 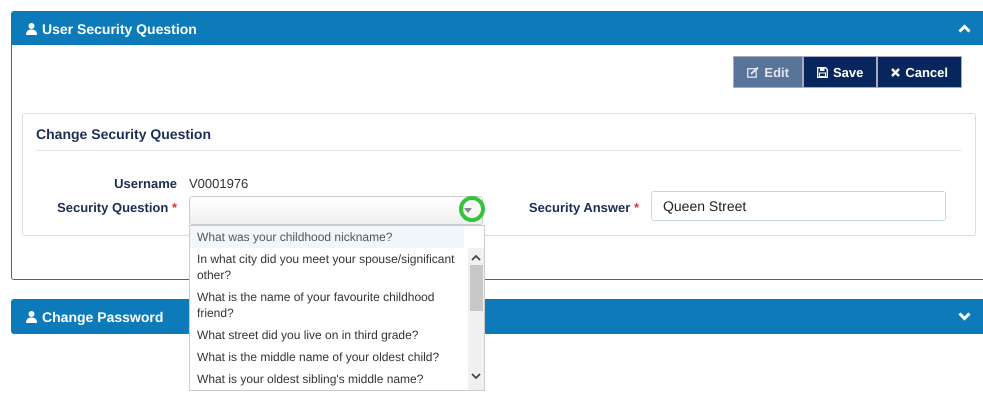 I want to click on panel-title: User Security Question, so click(x=119, y=28).